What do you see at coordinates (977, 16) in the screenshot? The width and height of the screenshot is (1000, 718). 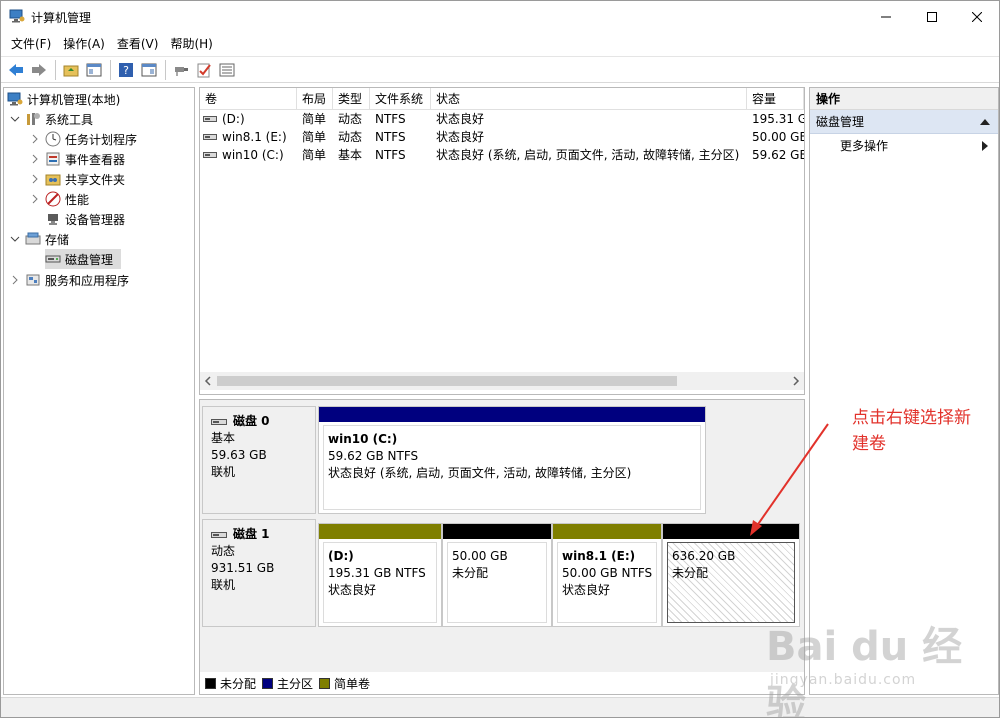 I see `close-button` at bounding box center [977, 16].